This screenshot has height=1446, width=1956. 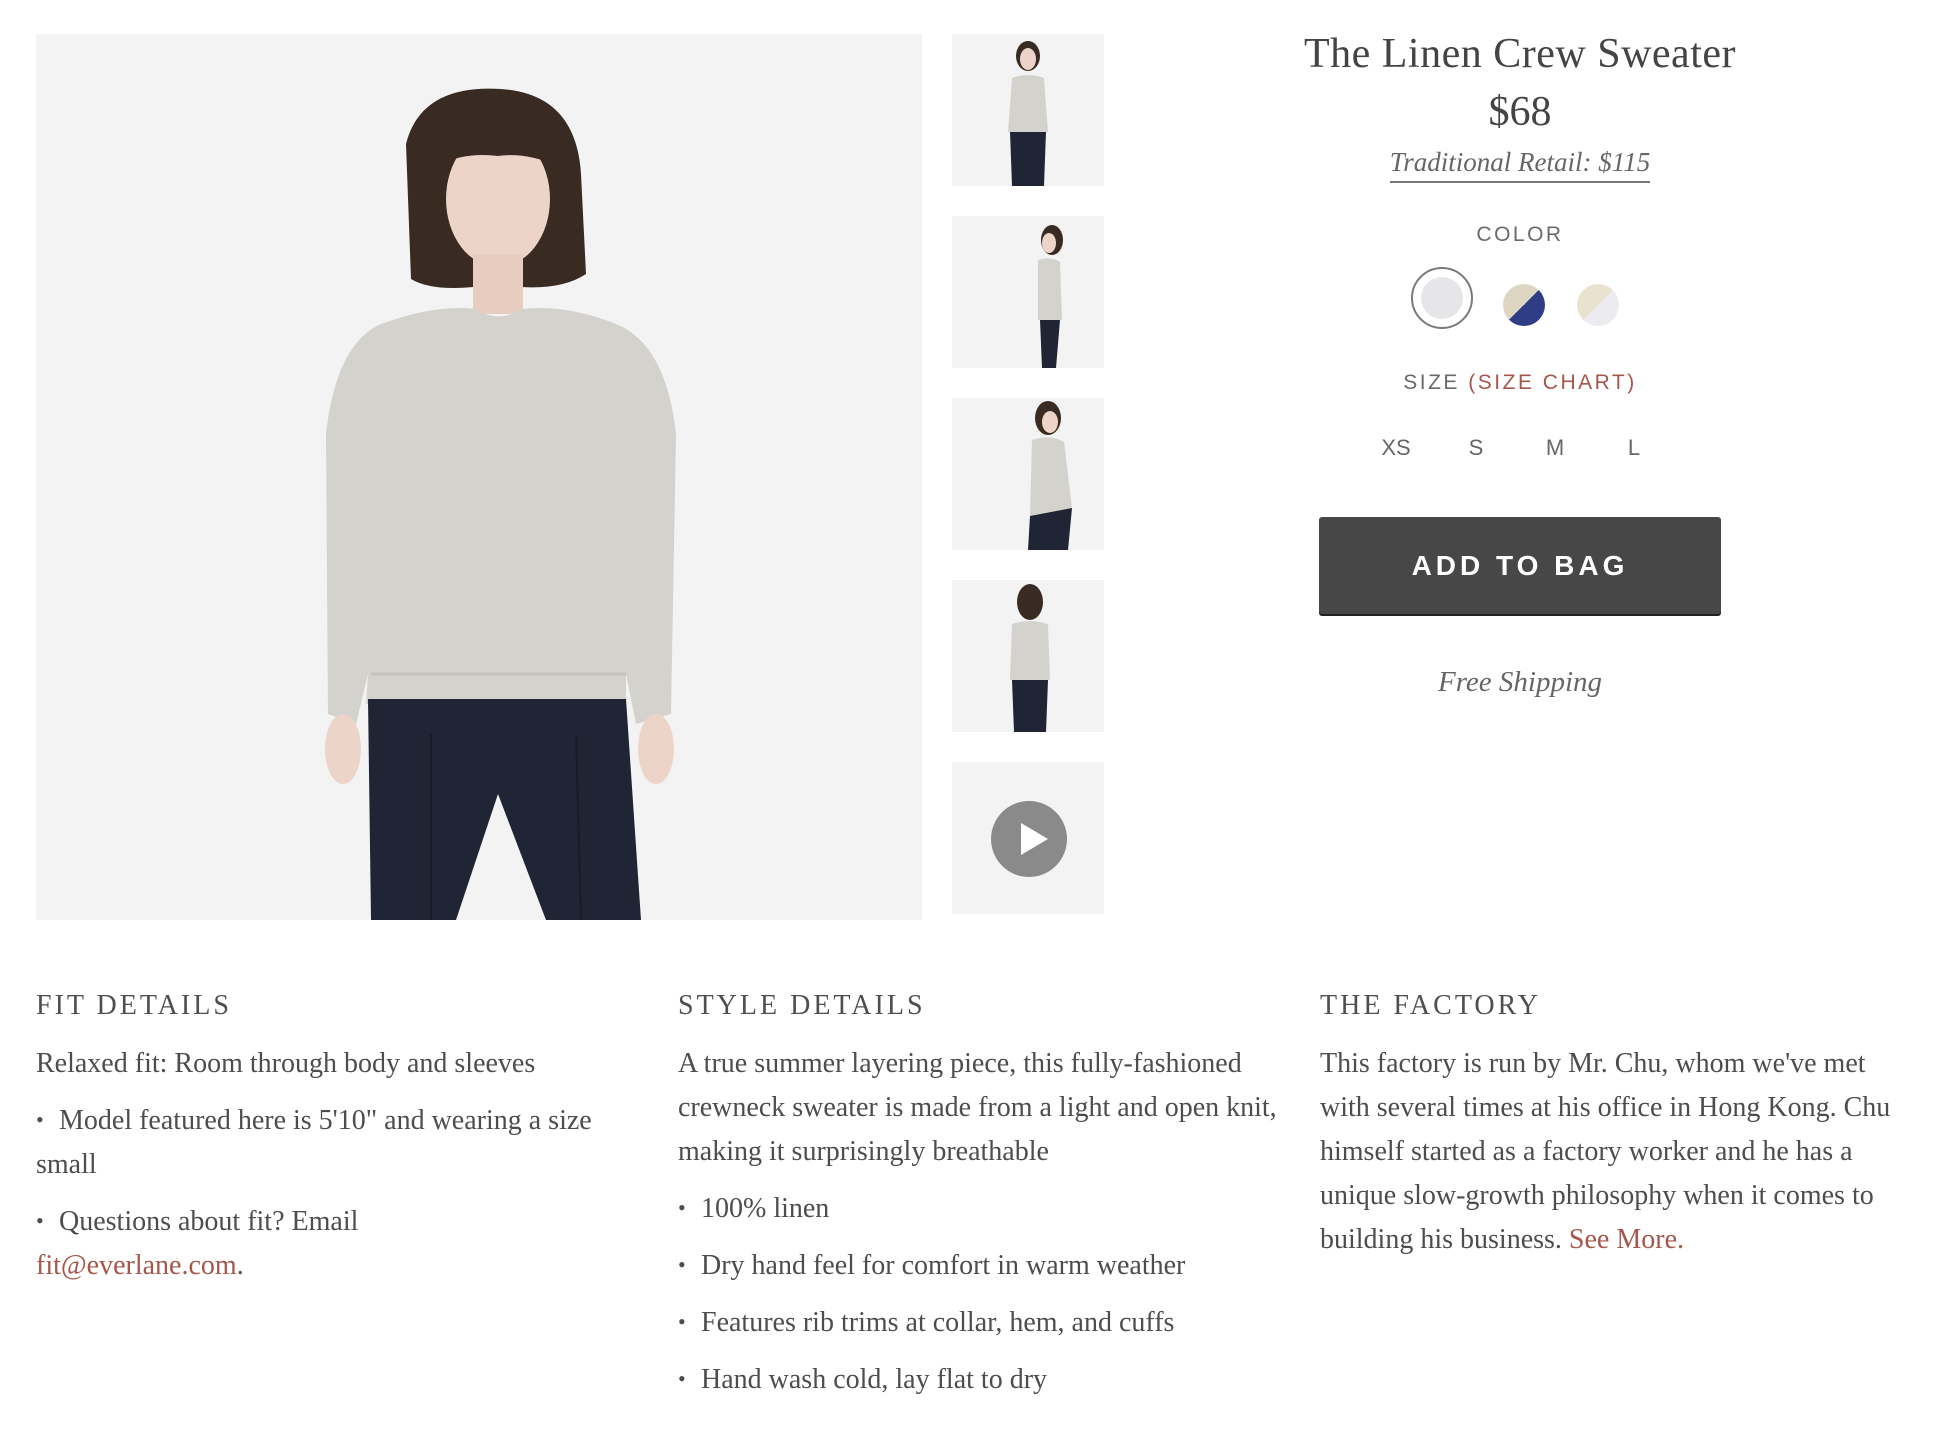 I want to click on color-swatches, so click(x=1520, y=298).